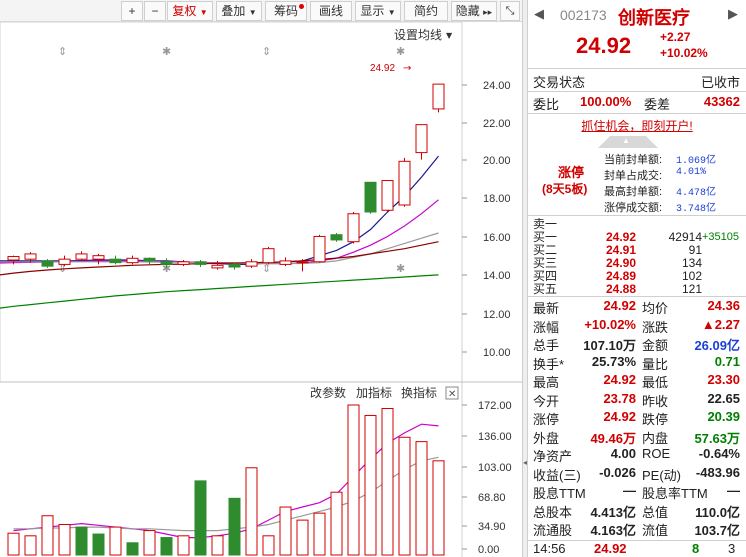  Describe the element at coordinates (655, 364) in the screenshot. I see `stat-label: 量比` at that location.